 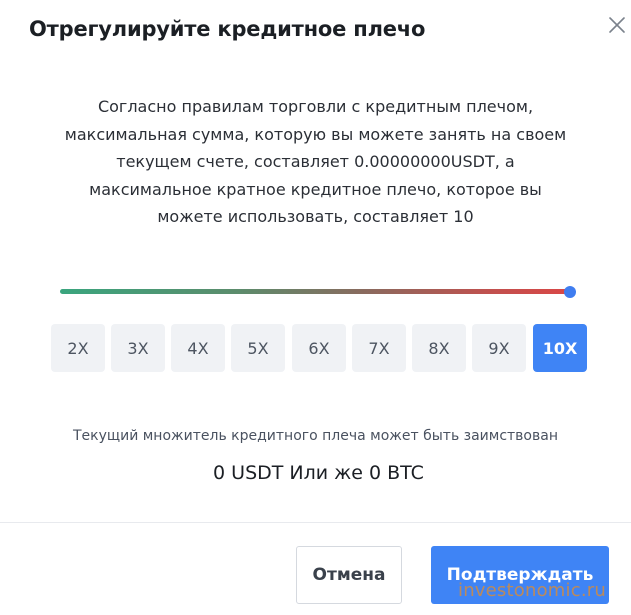 I want to click on leverage-option-6x: 6X, so click(x=319, y=348).